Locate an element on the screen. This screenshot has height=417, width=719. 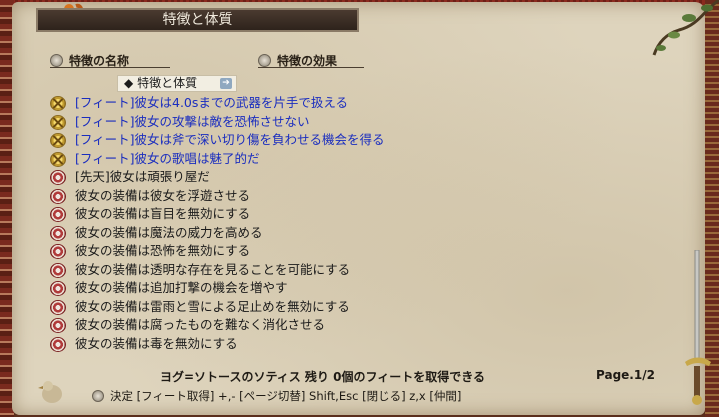
trait-entry: 彼女の装備は彼女を浮遊させる is located at coordinates (350, 196).